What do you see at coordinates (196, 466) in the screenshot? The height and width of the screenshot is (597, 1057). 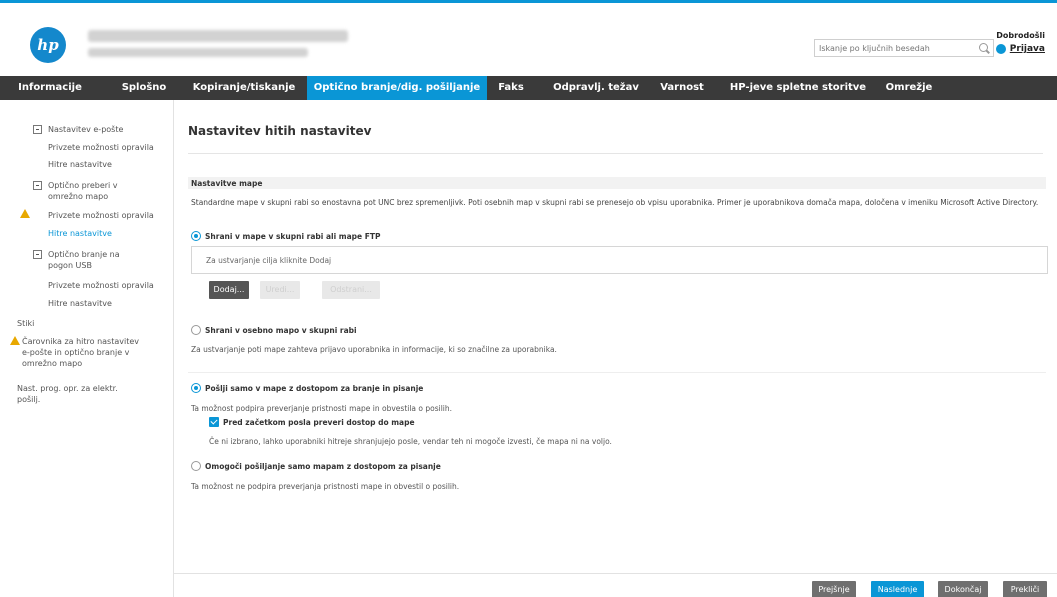 I see `radio-write-only-folders` at bounding box center [196, 466].